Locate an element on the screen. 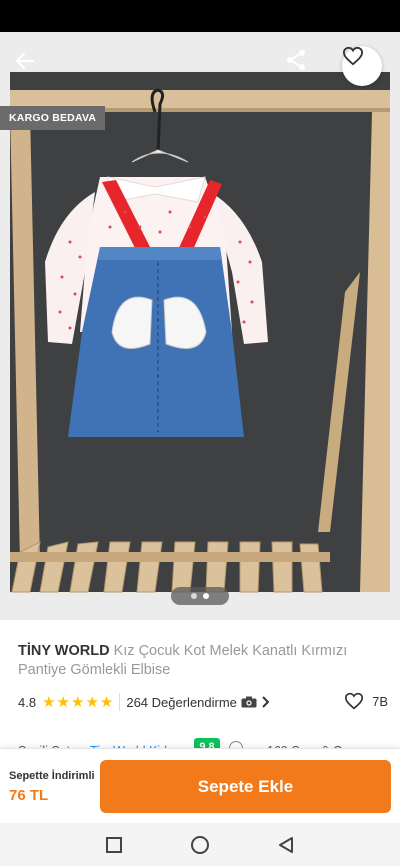 The height and width of the screenshot is (866, 400). price: 76 TL is located at coordinates (29, 795).